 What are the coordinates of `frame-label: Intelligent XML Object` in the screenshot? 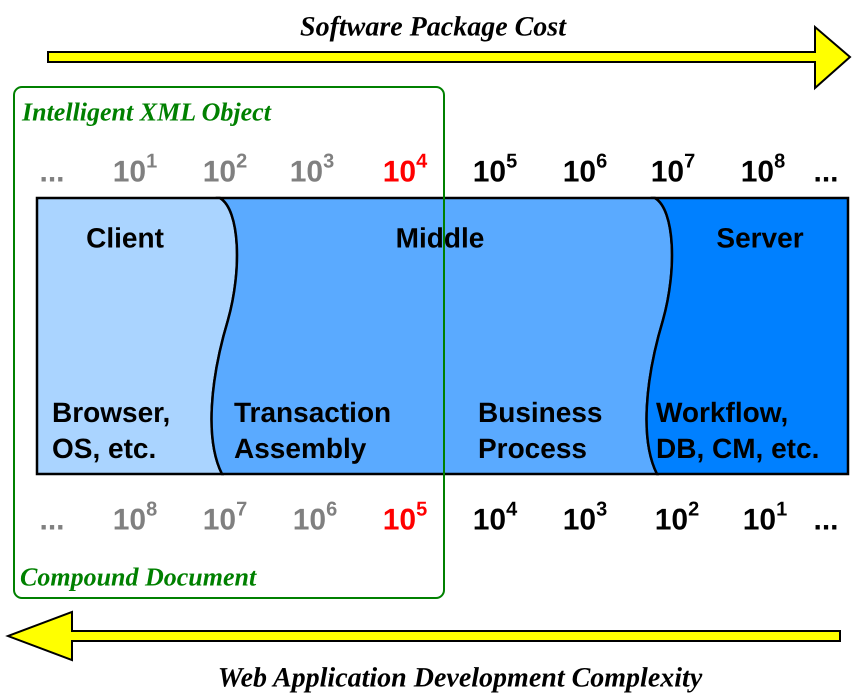 It's located at (146, 113).